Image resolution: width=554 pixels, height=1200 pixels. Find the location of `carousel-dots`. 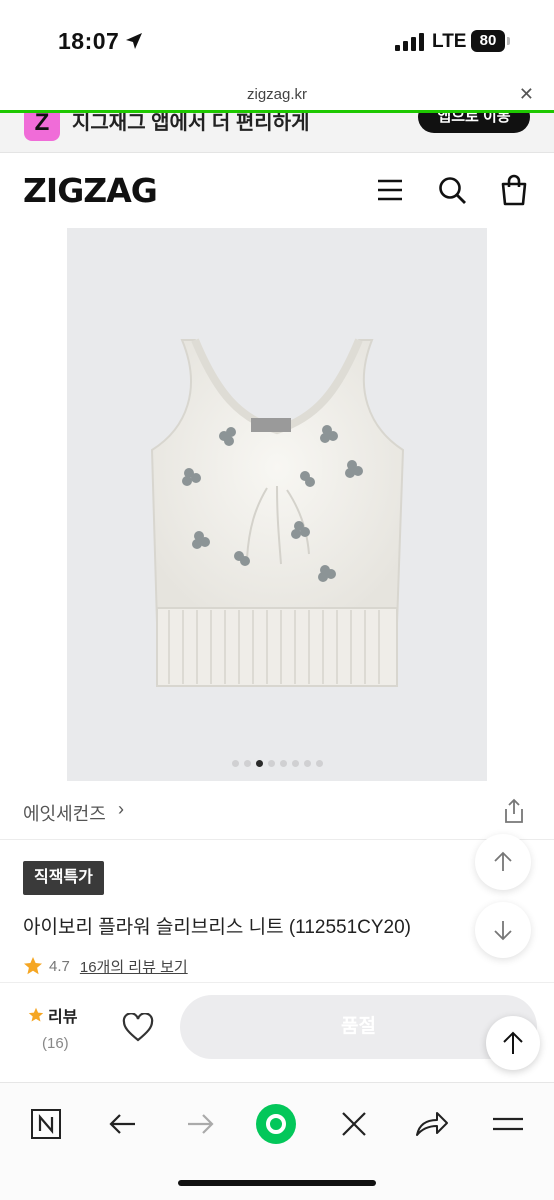

carousel-dots is located at coordinates (277, 763).